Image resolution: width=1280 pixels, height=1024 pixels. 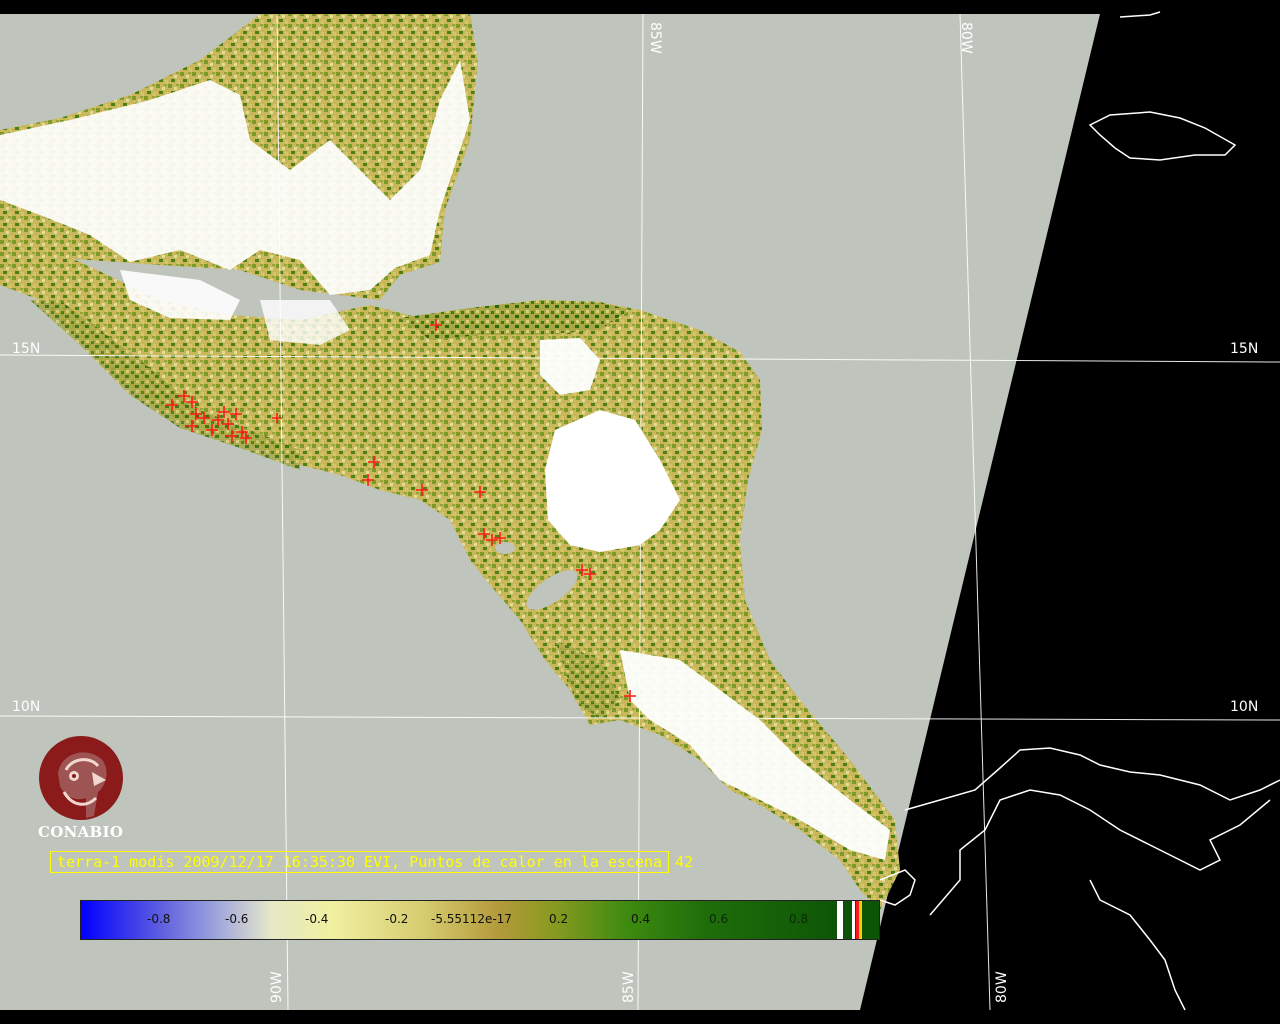 What do you see at coordinates (655, 38) in the screenshot?
I see `lon-label-85w-top: 85W` at bounding box center [655, 38].